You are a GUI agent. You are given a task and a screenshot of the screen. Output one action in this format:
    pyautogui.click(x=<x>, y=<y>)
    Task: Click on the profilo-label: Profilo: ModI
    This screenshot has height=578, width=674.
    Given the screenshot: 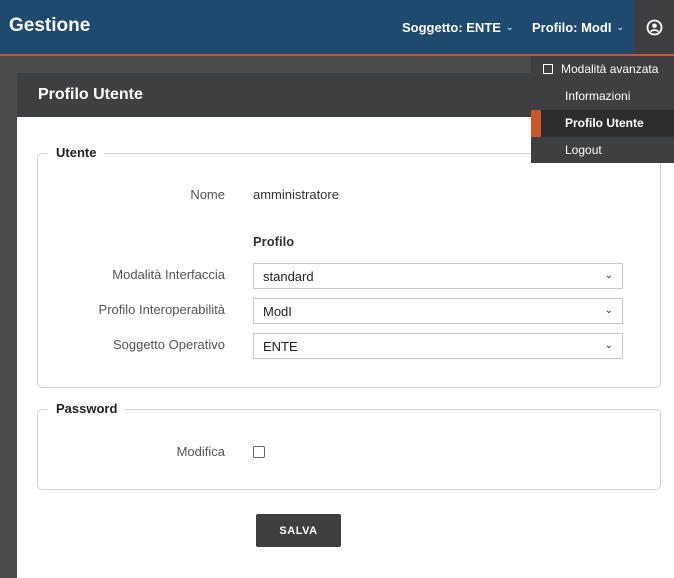 What is the action you would take?
    pyautogui.click(x=572, y=27)
    